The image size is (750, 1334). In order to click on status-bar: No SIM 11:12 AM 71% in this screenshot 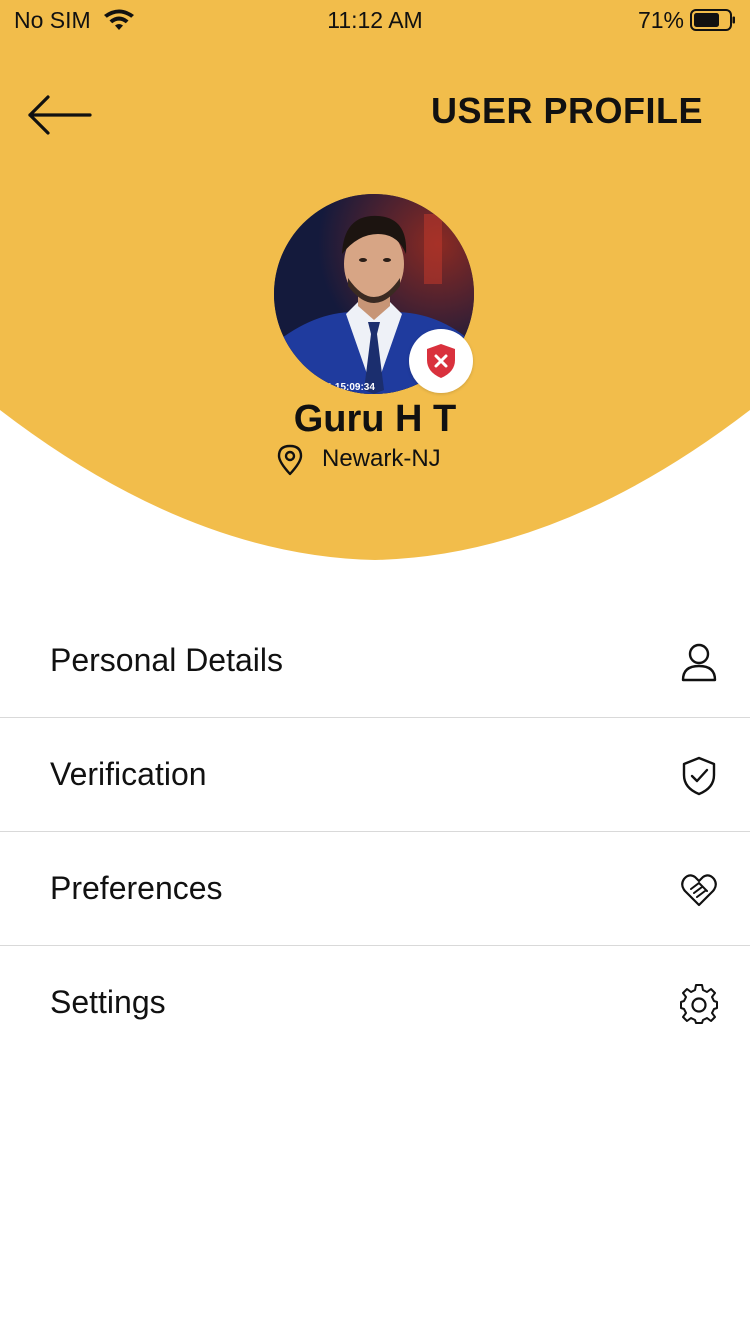, I will do `click(375, 20)`.